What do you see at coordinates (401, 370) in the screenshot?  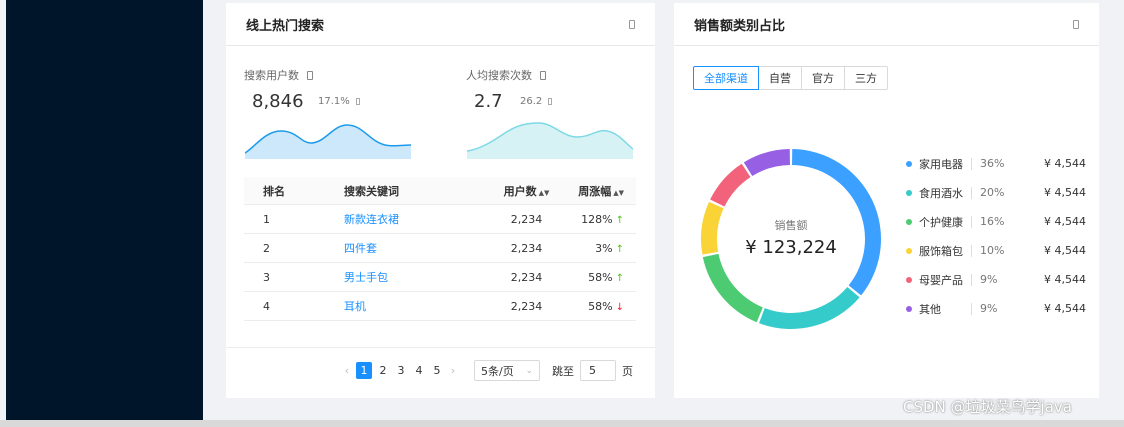 I see `page-item-3: 3` at bounding box center [401, 370].